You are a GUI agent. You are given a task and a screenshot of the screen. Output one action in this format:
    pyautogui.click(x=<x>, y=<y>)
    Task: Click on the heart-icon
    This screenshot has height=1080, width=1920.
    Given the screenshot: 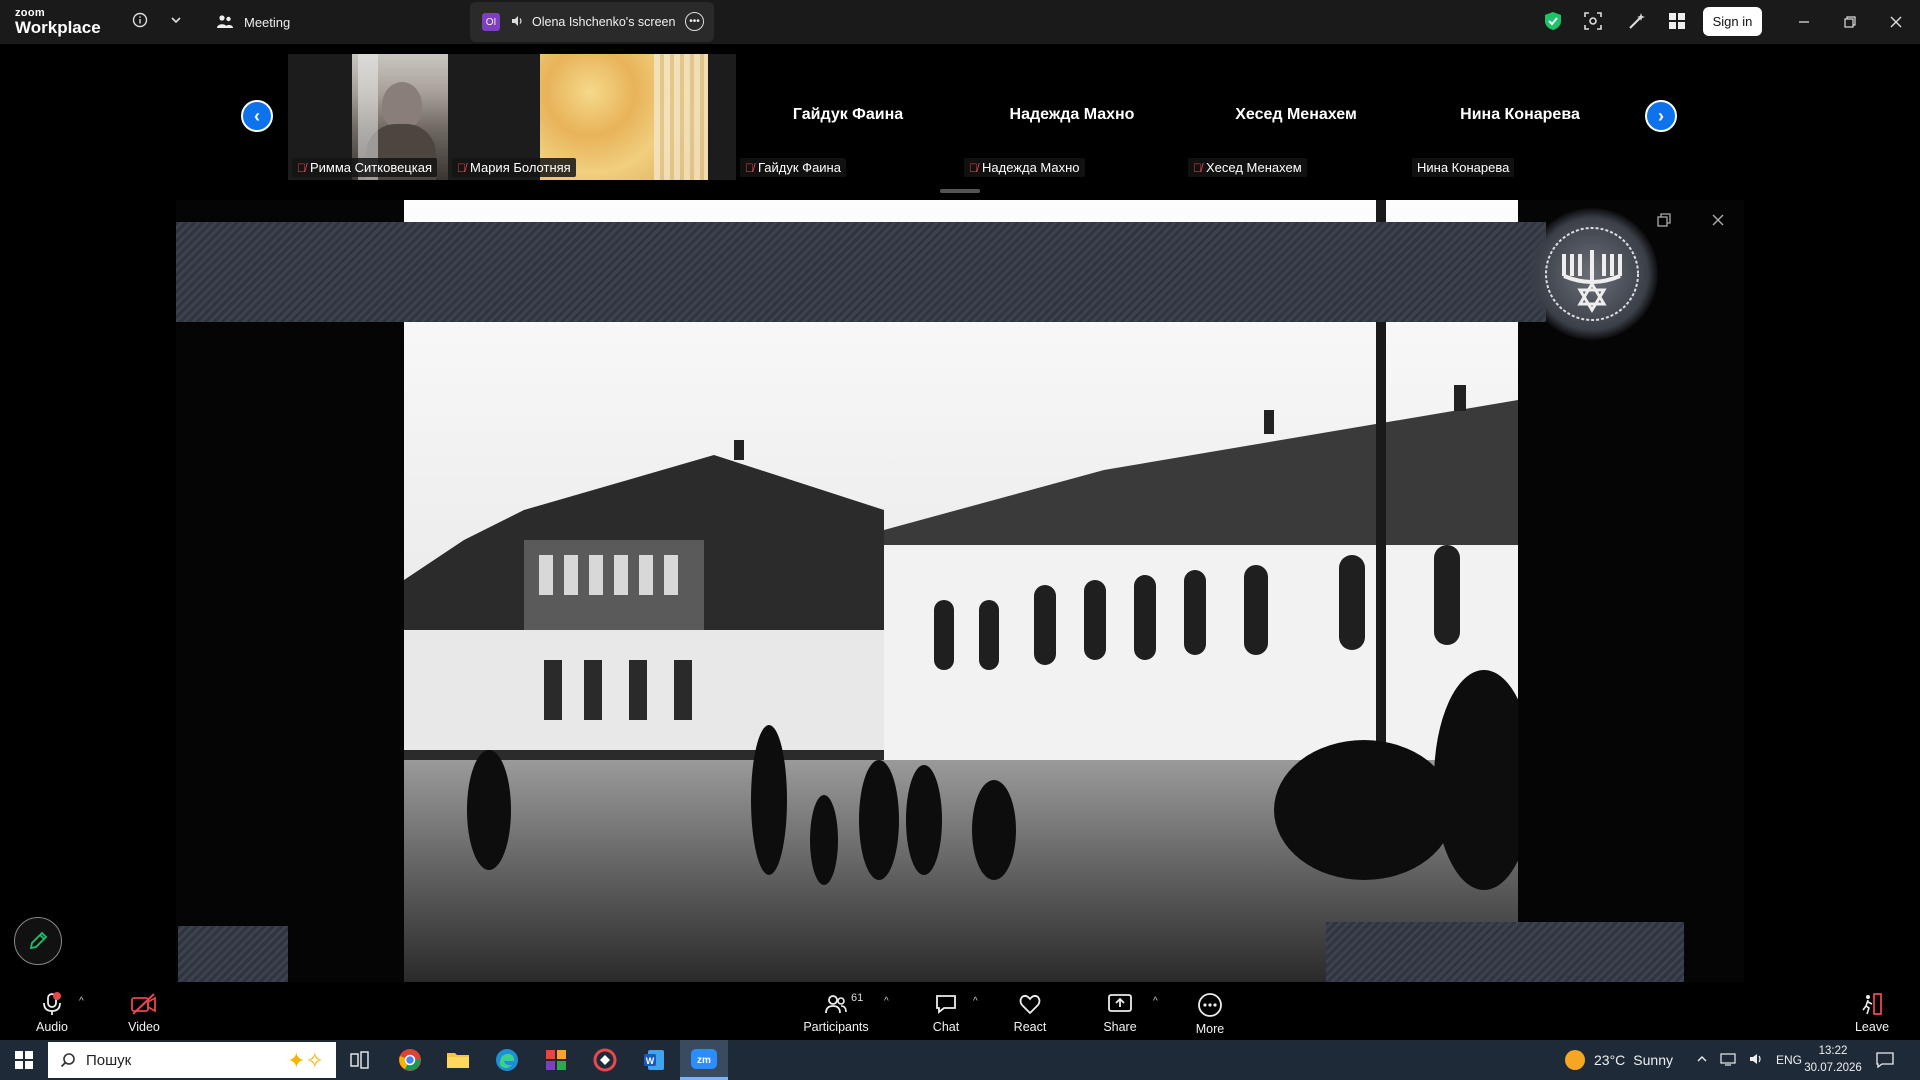 What is the action you would take?
    pyautogui.click(x=1030, y=1004)
    